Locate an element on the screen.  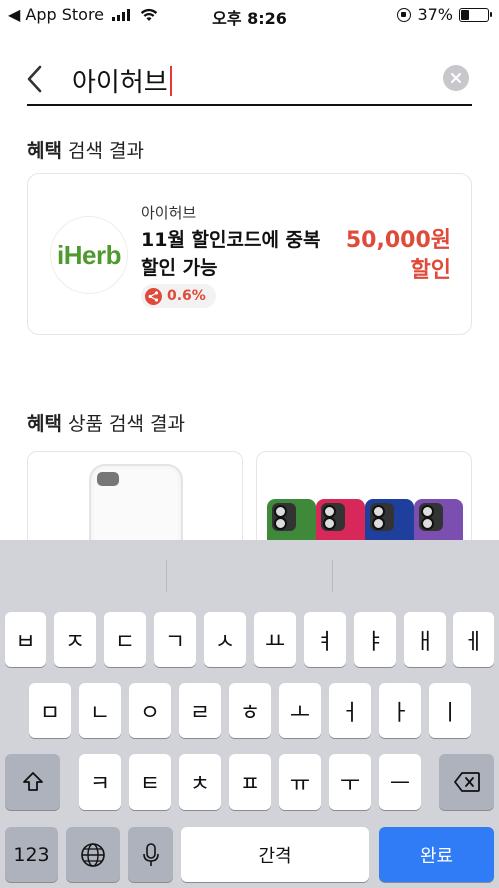
key: ㅛ is located at coordinates (275, 639).